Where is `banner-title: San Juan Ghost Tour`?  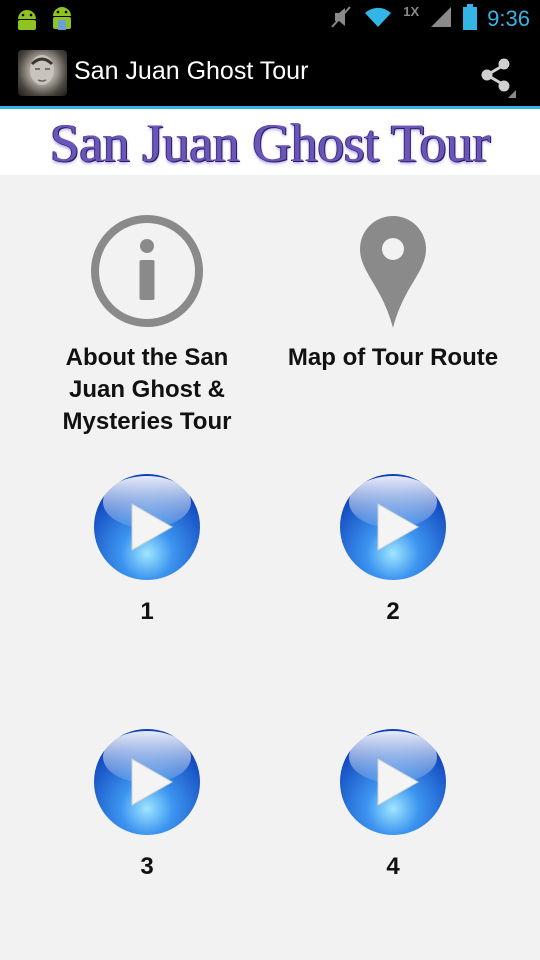
banner-title: San Juan Ghost Tour is located at coordinates (270, 143).